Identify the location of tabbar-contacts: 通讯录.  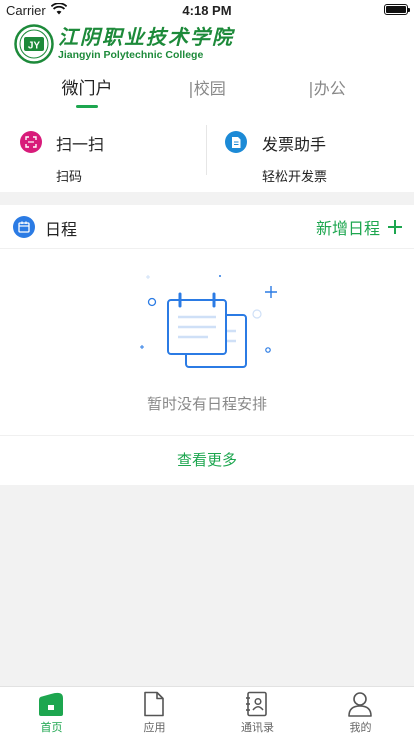
(257, 711).